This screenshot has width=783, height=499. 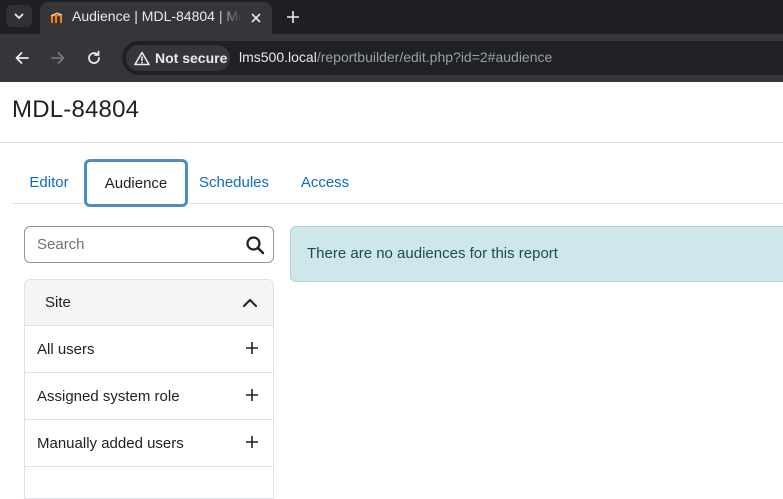 I want to click on security-chip: Not secure, so click(x=178, y=58).